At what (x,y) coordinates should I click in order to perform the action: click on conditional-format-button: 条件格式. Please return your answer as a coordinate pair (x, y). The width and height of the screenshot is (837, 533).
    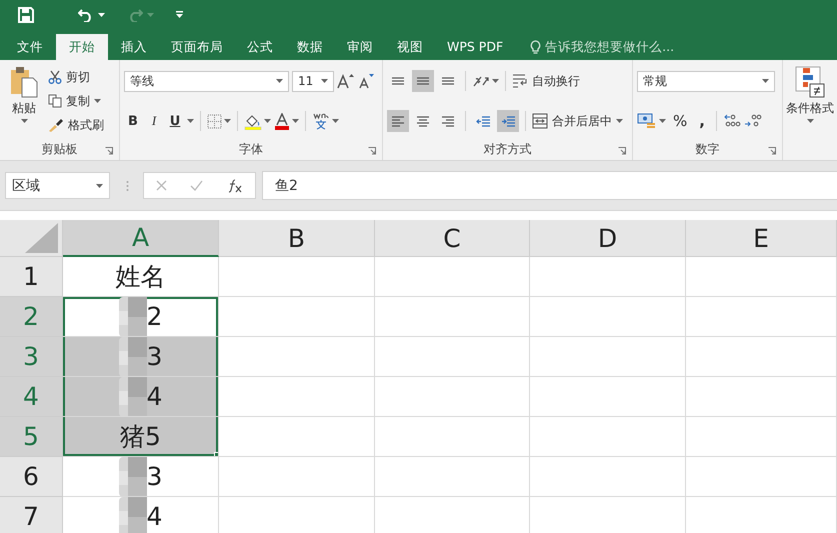
    Looking at the image, I should click on (810, 112).